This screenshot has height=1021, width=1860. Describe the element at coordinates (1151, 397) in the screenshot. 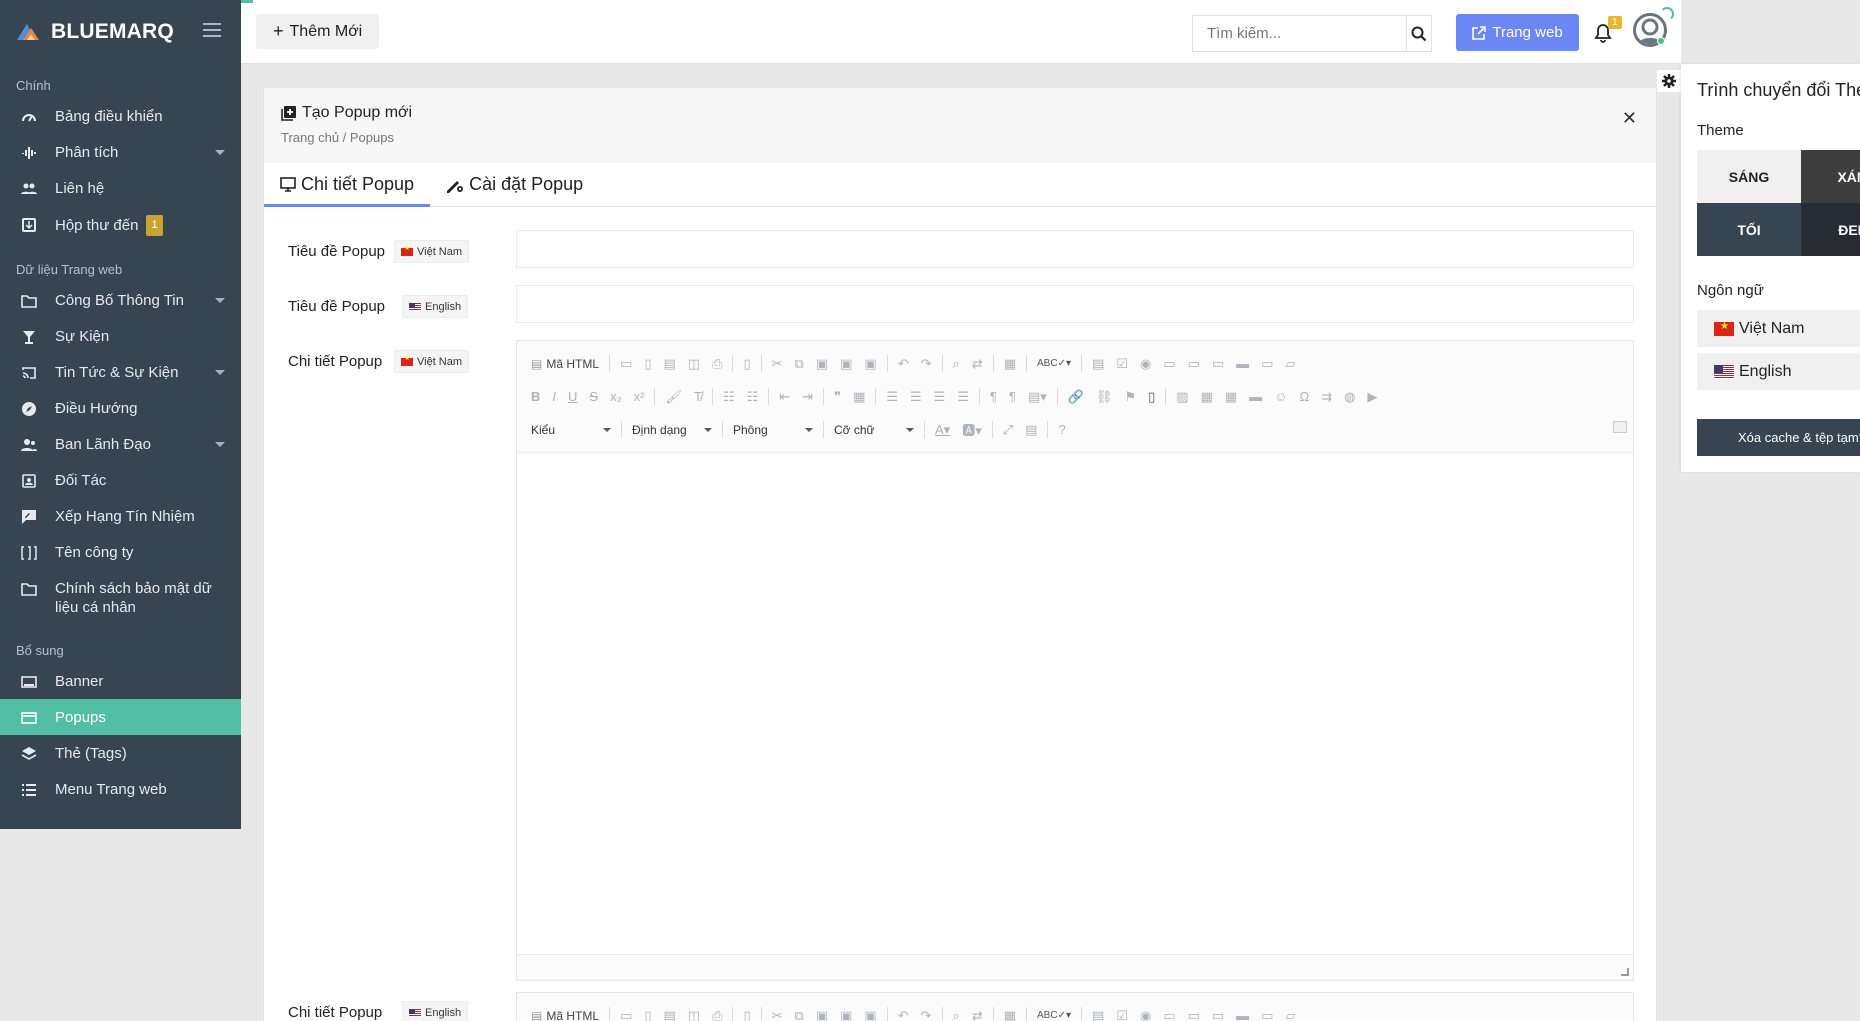

I see `doc-icon: ▯` at that location.